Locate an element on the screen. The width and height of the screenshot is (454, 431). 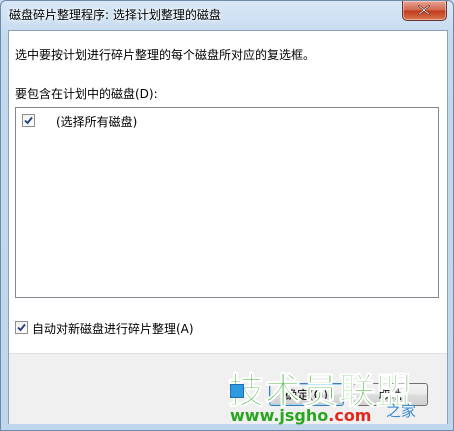
list-item-select-all-disks: (选择所有磁盘) is located at coordinates (172, 121).